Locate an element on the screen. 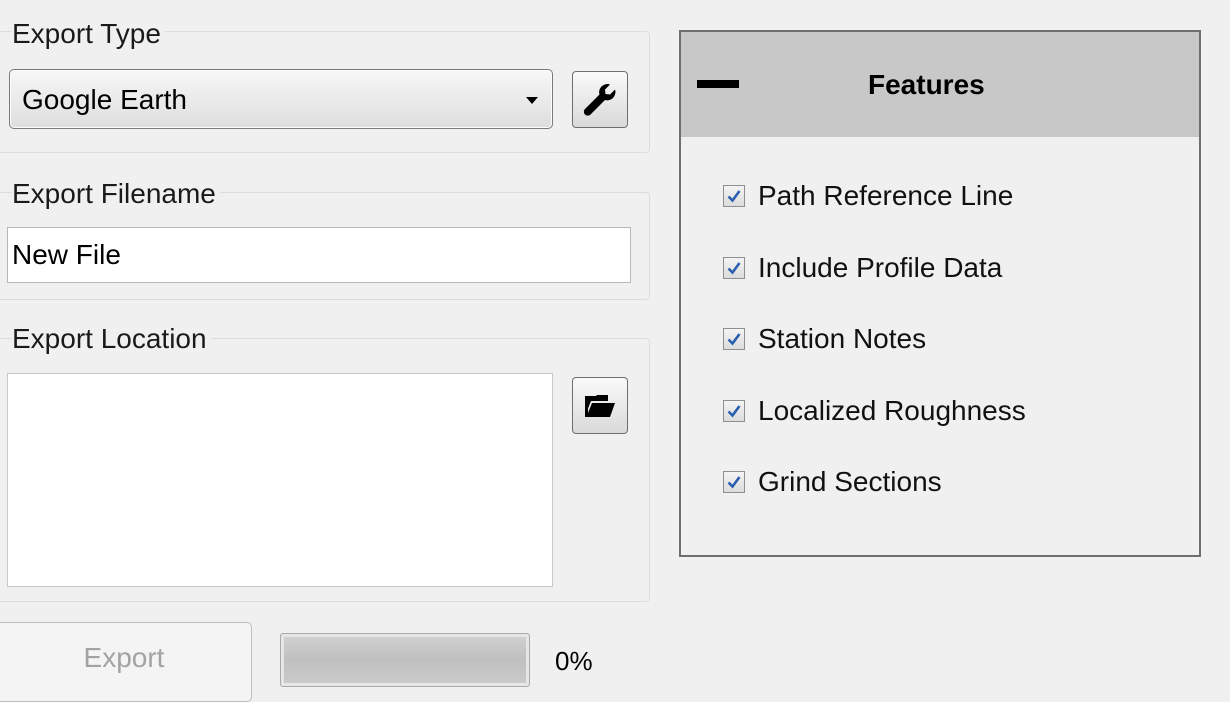 This screenshot has height=702, width=1230. browse-location-button is located at coordinates (600, 405).